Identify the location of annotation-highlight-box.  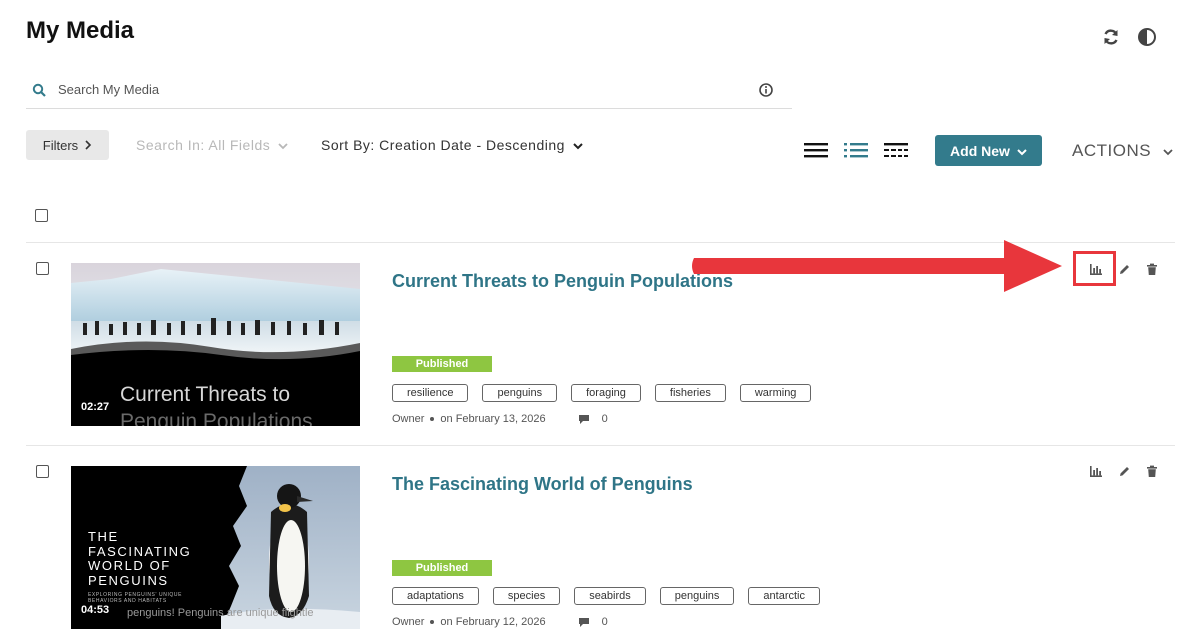
(1094, 268).